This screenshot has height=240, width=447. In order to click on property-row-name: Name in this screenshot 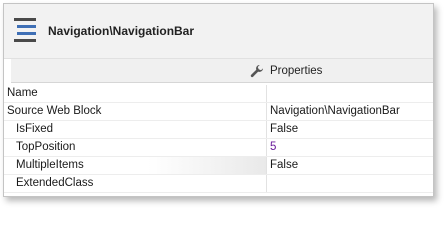, I will do `click(218, 94)`.